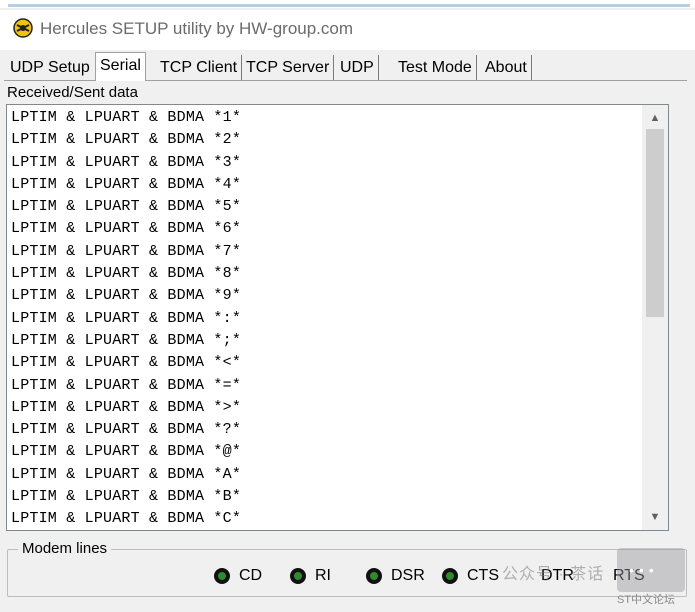  I want to click on log-line: LPTIM & LPUART & BDMA *4*, so click(126, 184).